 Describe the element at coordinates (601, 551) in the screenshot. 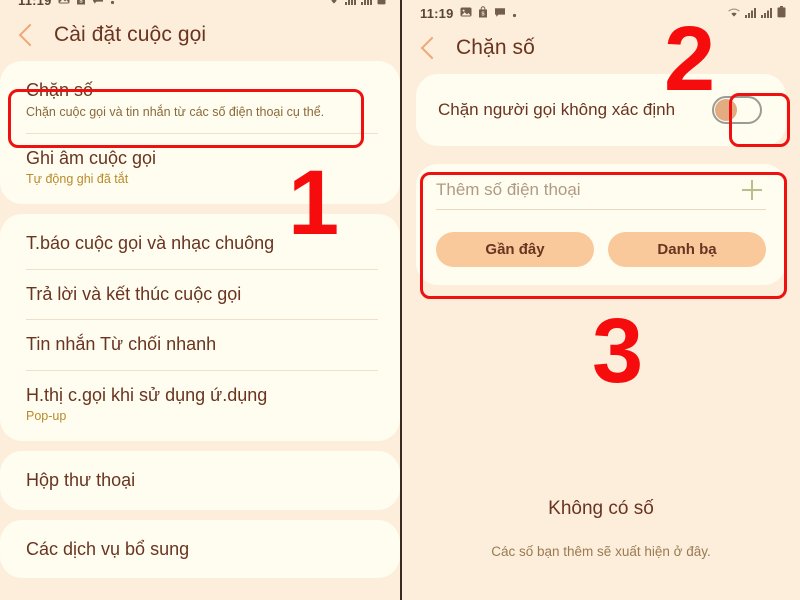

I see `empty-state-subtitle: Các số bạn thêm sẽ xuất hiện ở đây.` at that location.